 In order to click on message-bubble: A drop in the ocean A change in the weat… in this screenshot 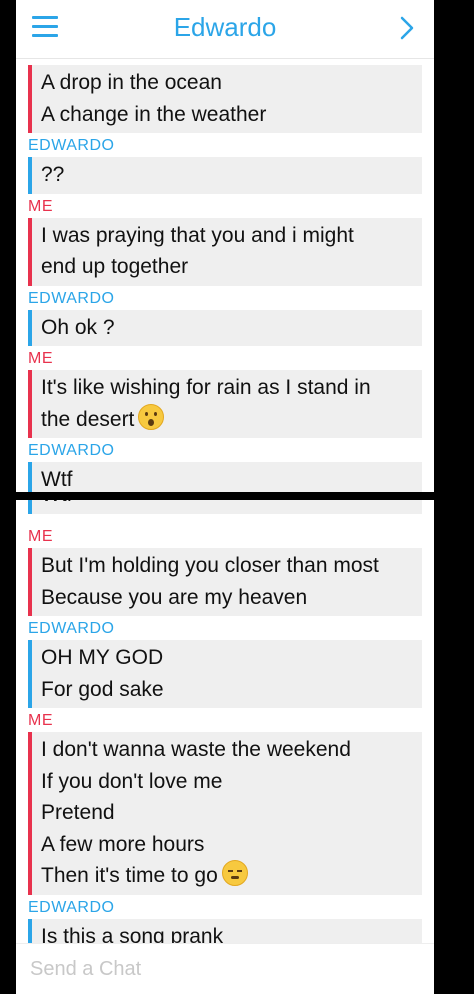, I will do `click(225, 99)`.